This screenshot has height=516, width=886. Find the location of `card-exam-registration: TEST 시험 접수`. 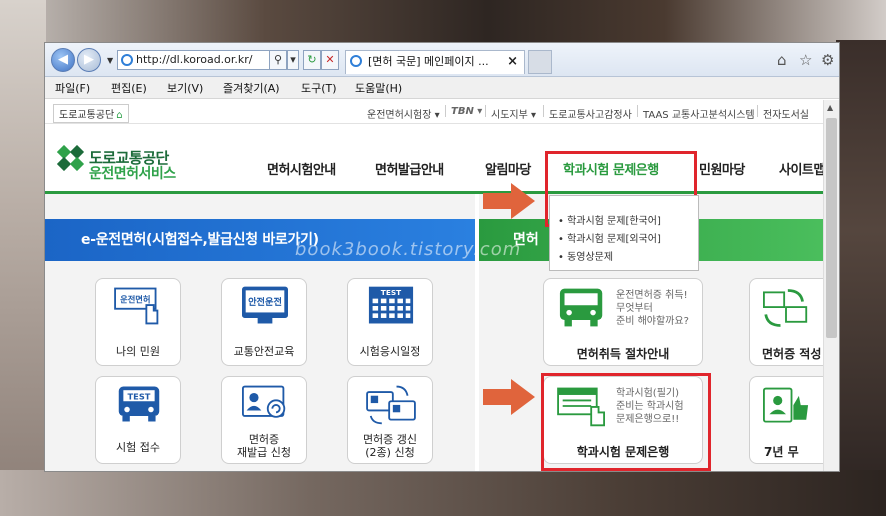

card-exam-registration: TEST 시험 접수 is located at coordinates (138, 420).